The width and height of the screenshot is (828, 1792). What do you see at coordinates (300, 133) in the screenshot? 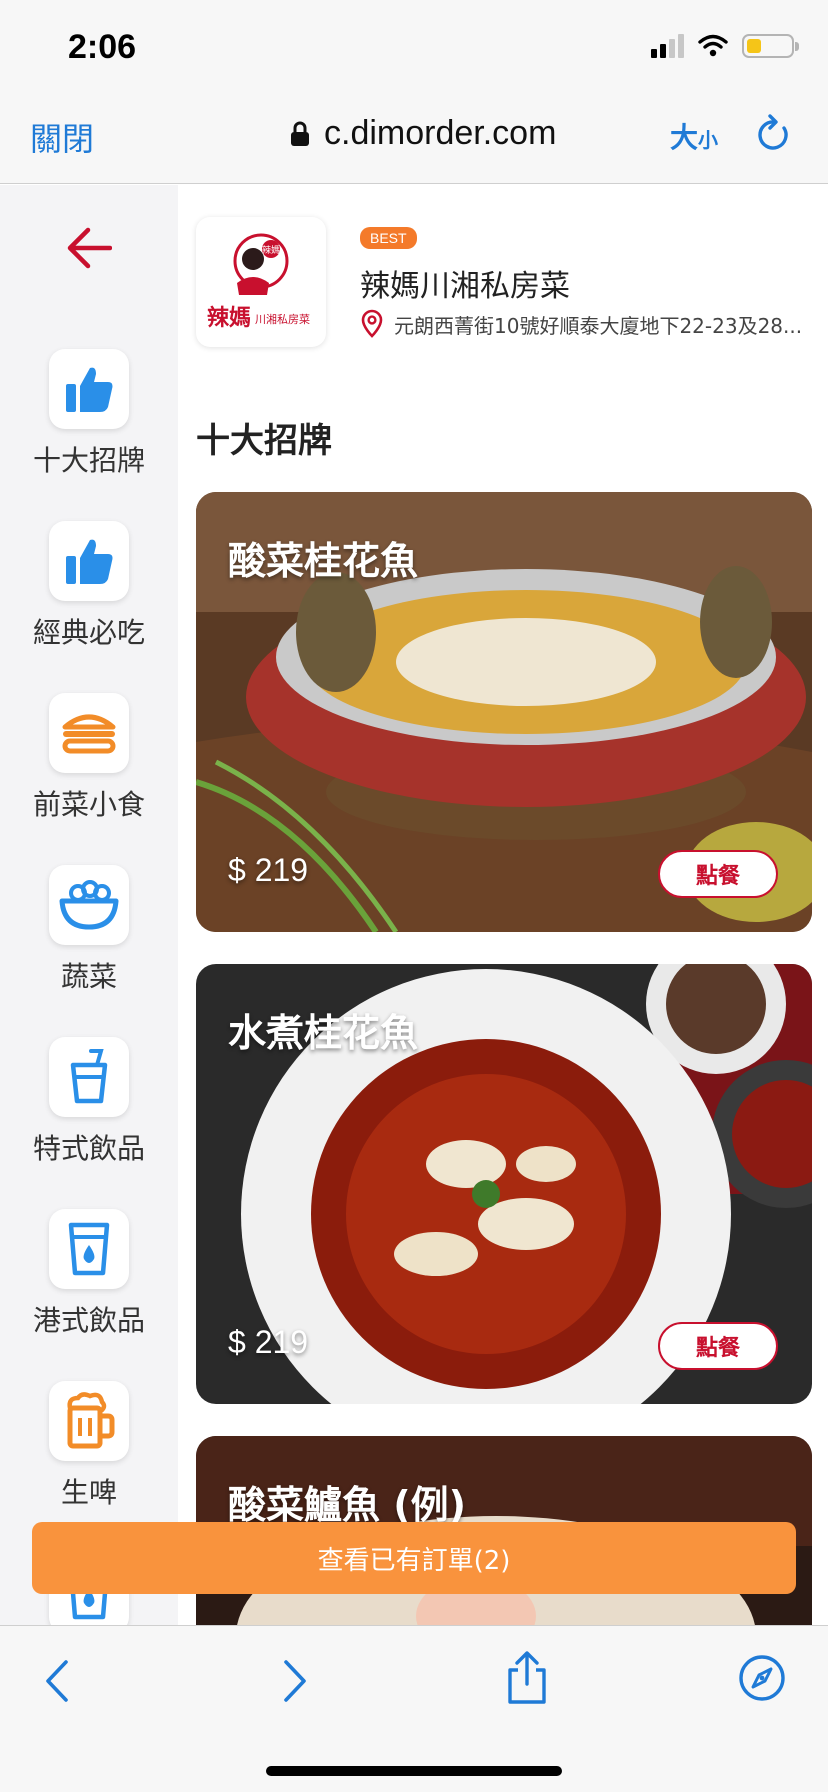
I see `lock-icon` at bounding box center [300, 133].